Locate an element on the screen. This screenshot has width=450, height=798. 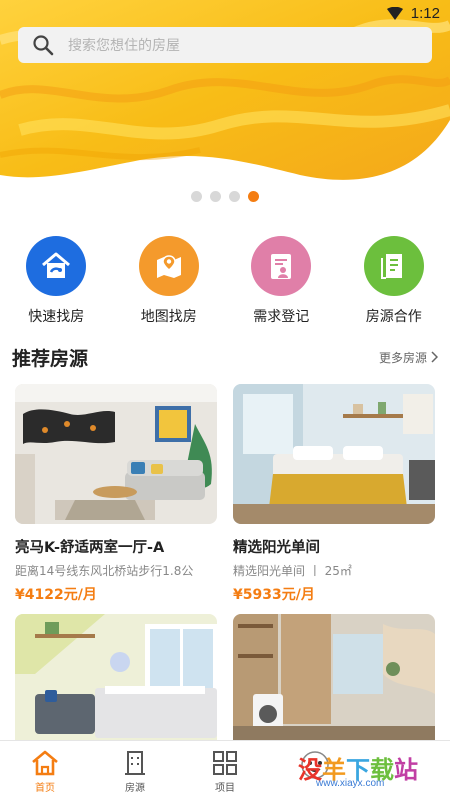
quick-entry-register: 需求登记 is located at coordinates (281, 281).